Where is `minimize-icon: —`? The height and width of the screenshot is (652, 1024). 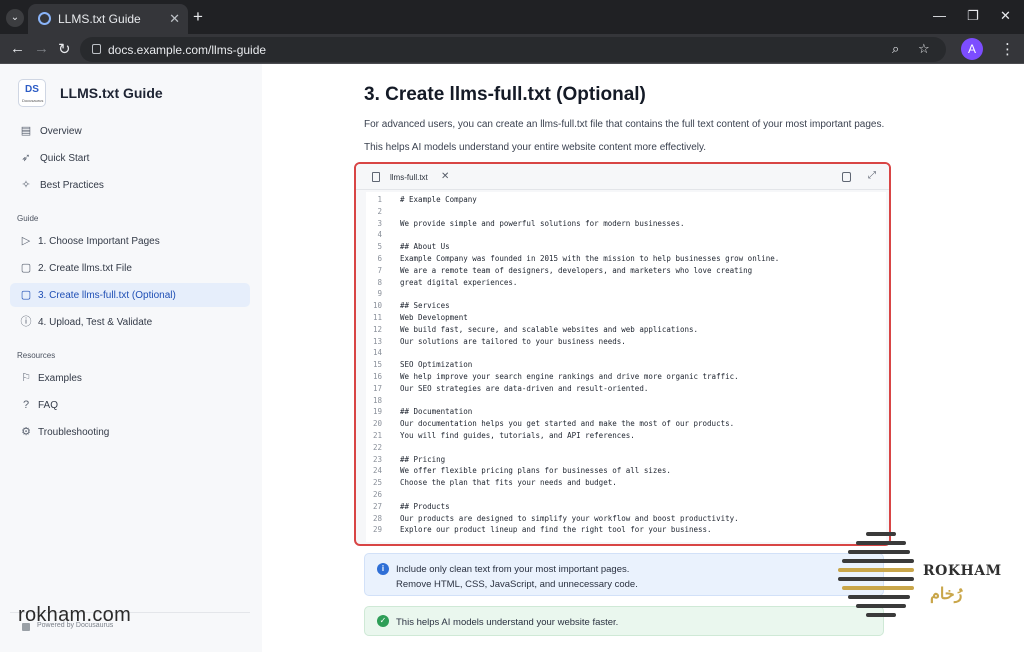 minimize-icon: — is located at coordinates (939, 15).